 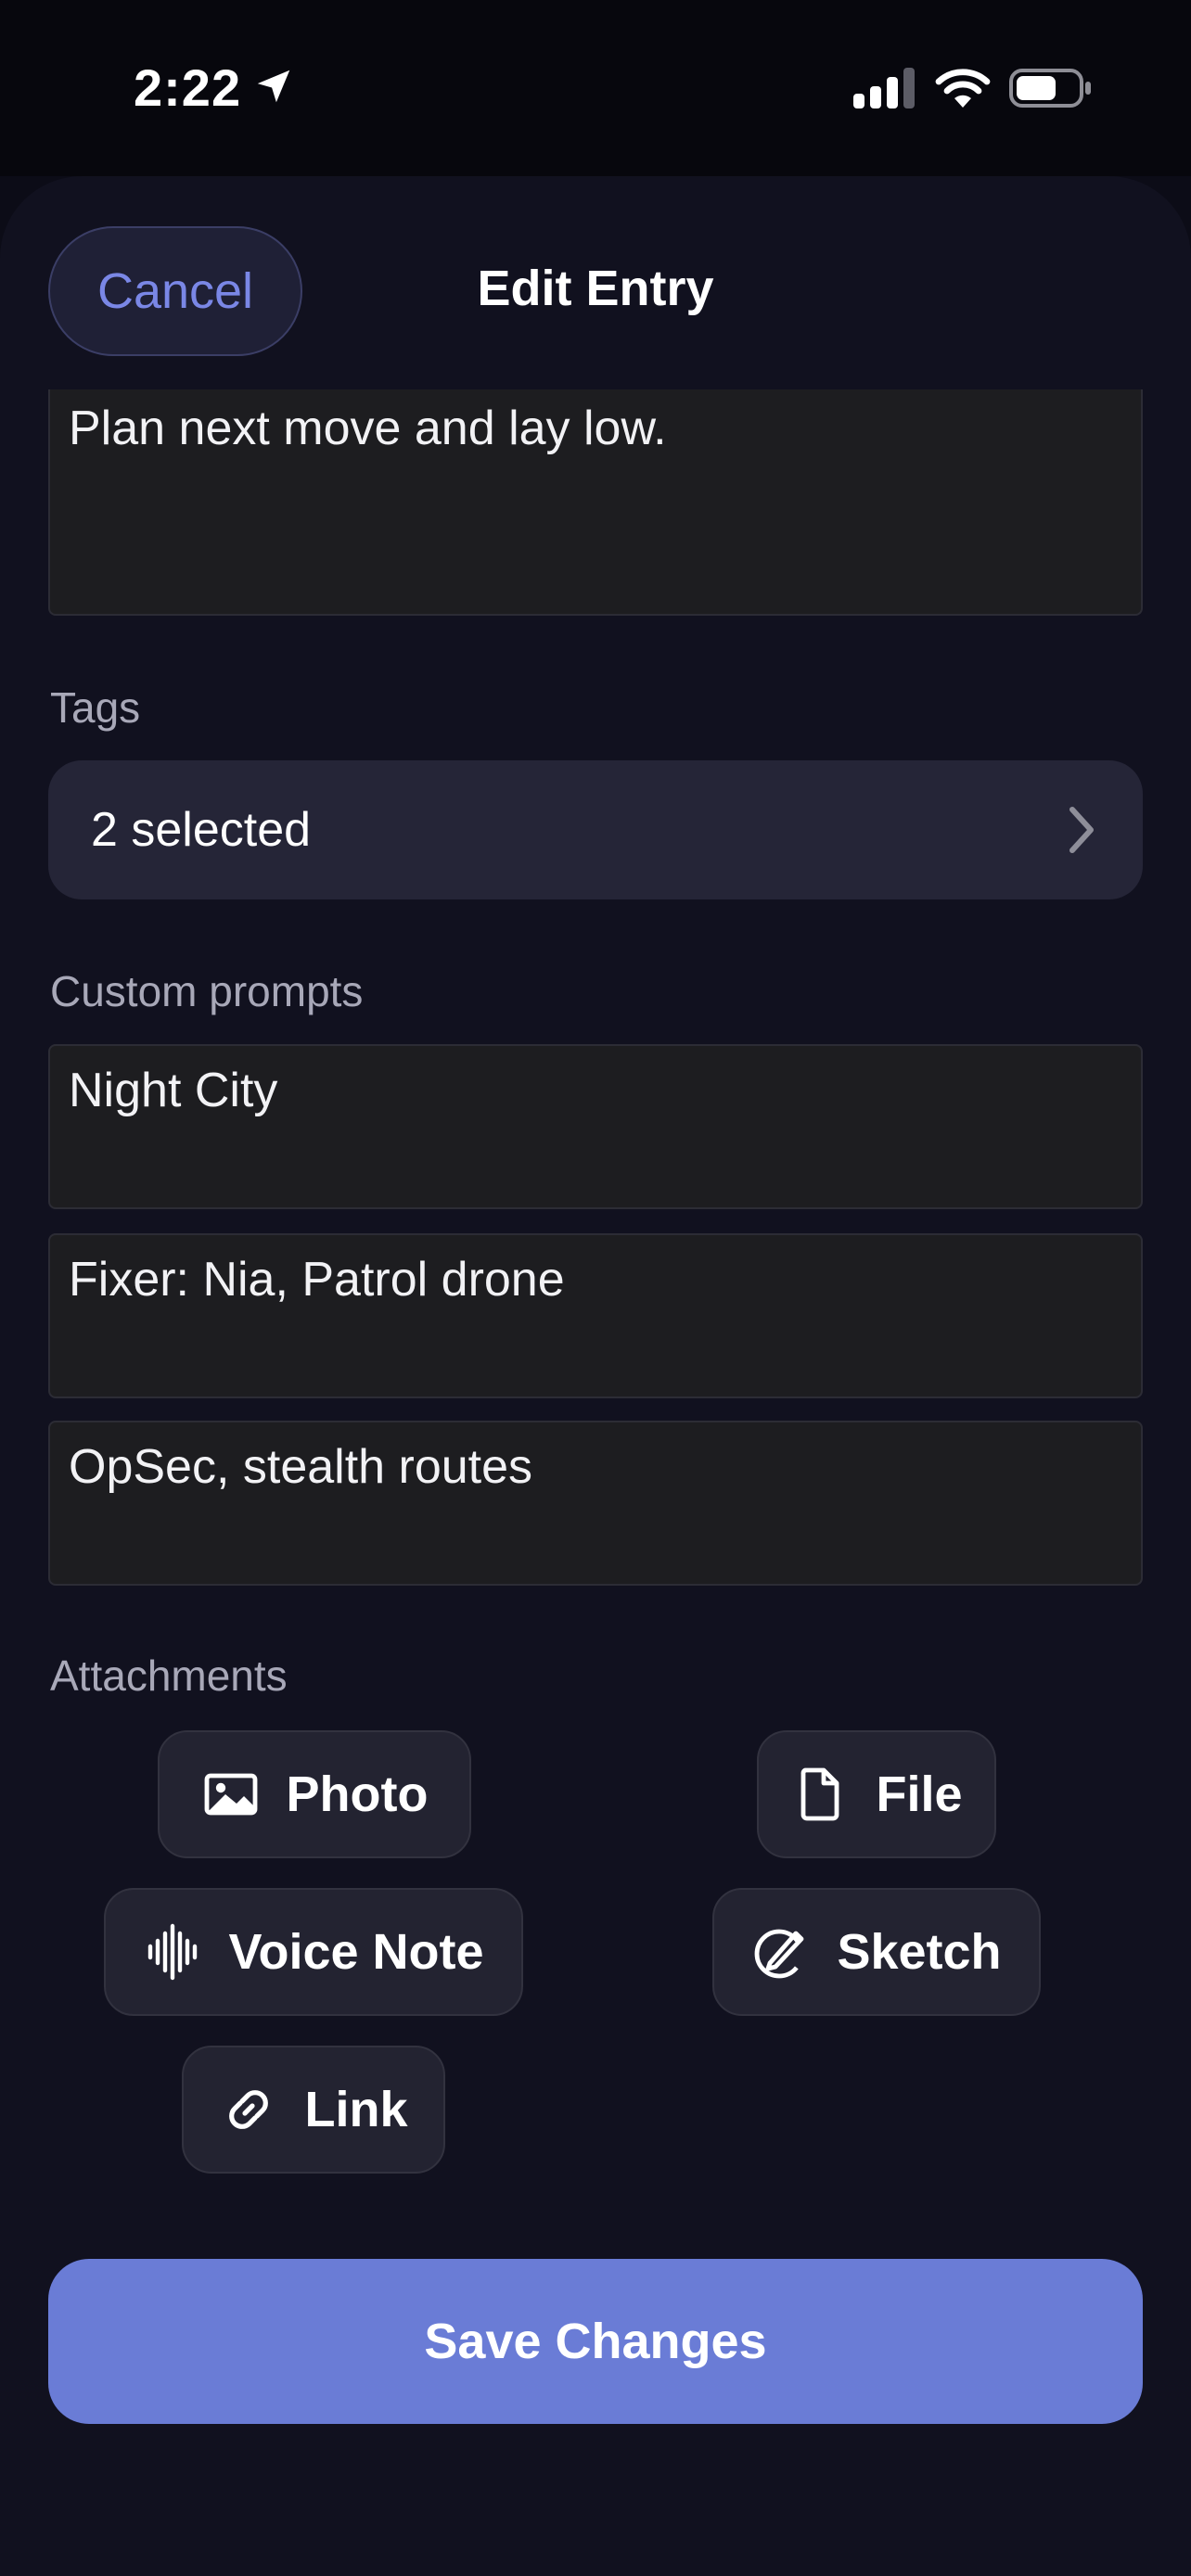 What do you see at coordinates (595, 2341) in the screenshot?
I see `save-changes-button: Save Changes` at bounding box center [595, 2341].